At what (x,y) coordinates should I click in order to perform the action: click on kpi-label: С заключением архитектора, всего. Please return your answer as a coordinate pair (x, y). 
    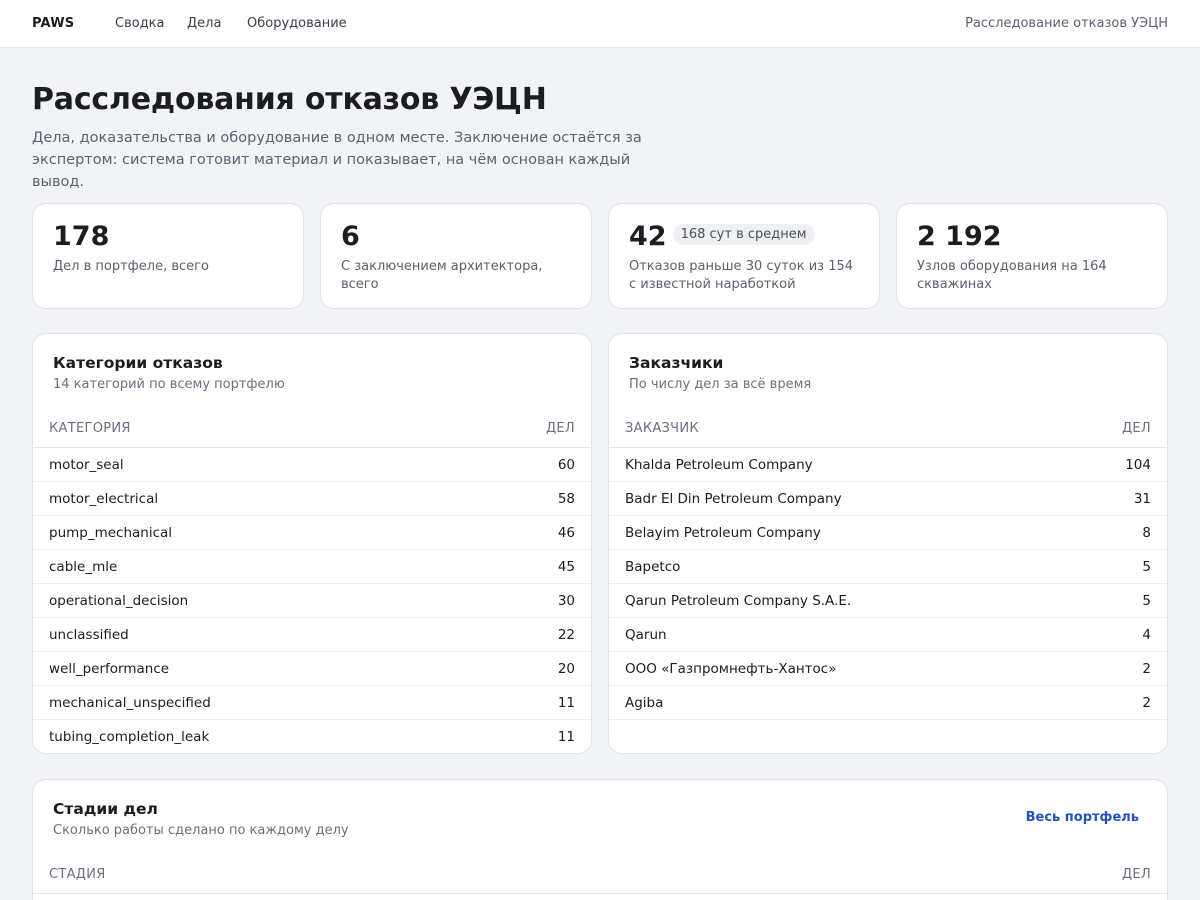
    Looking at the image, I should click on (442, 275).